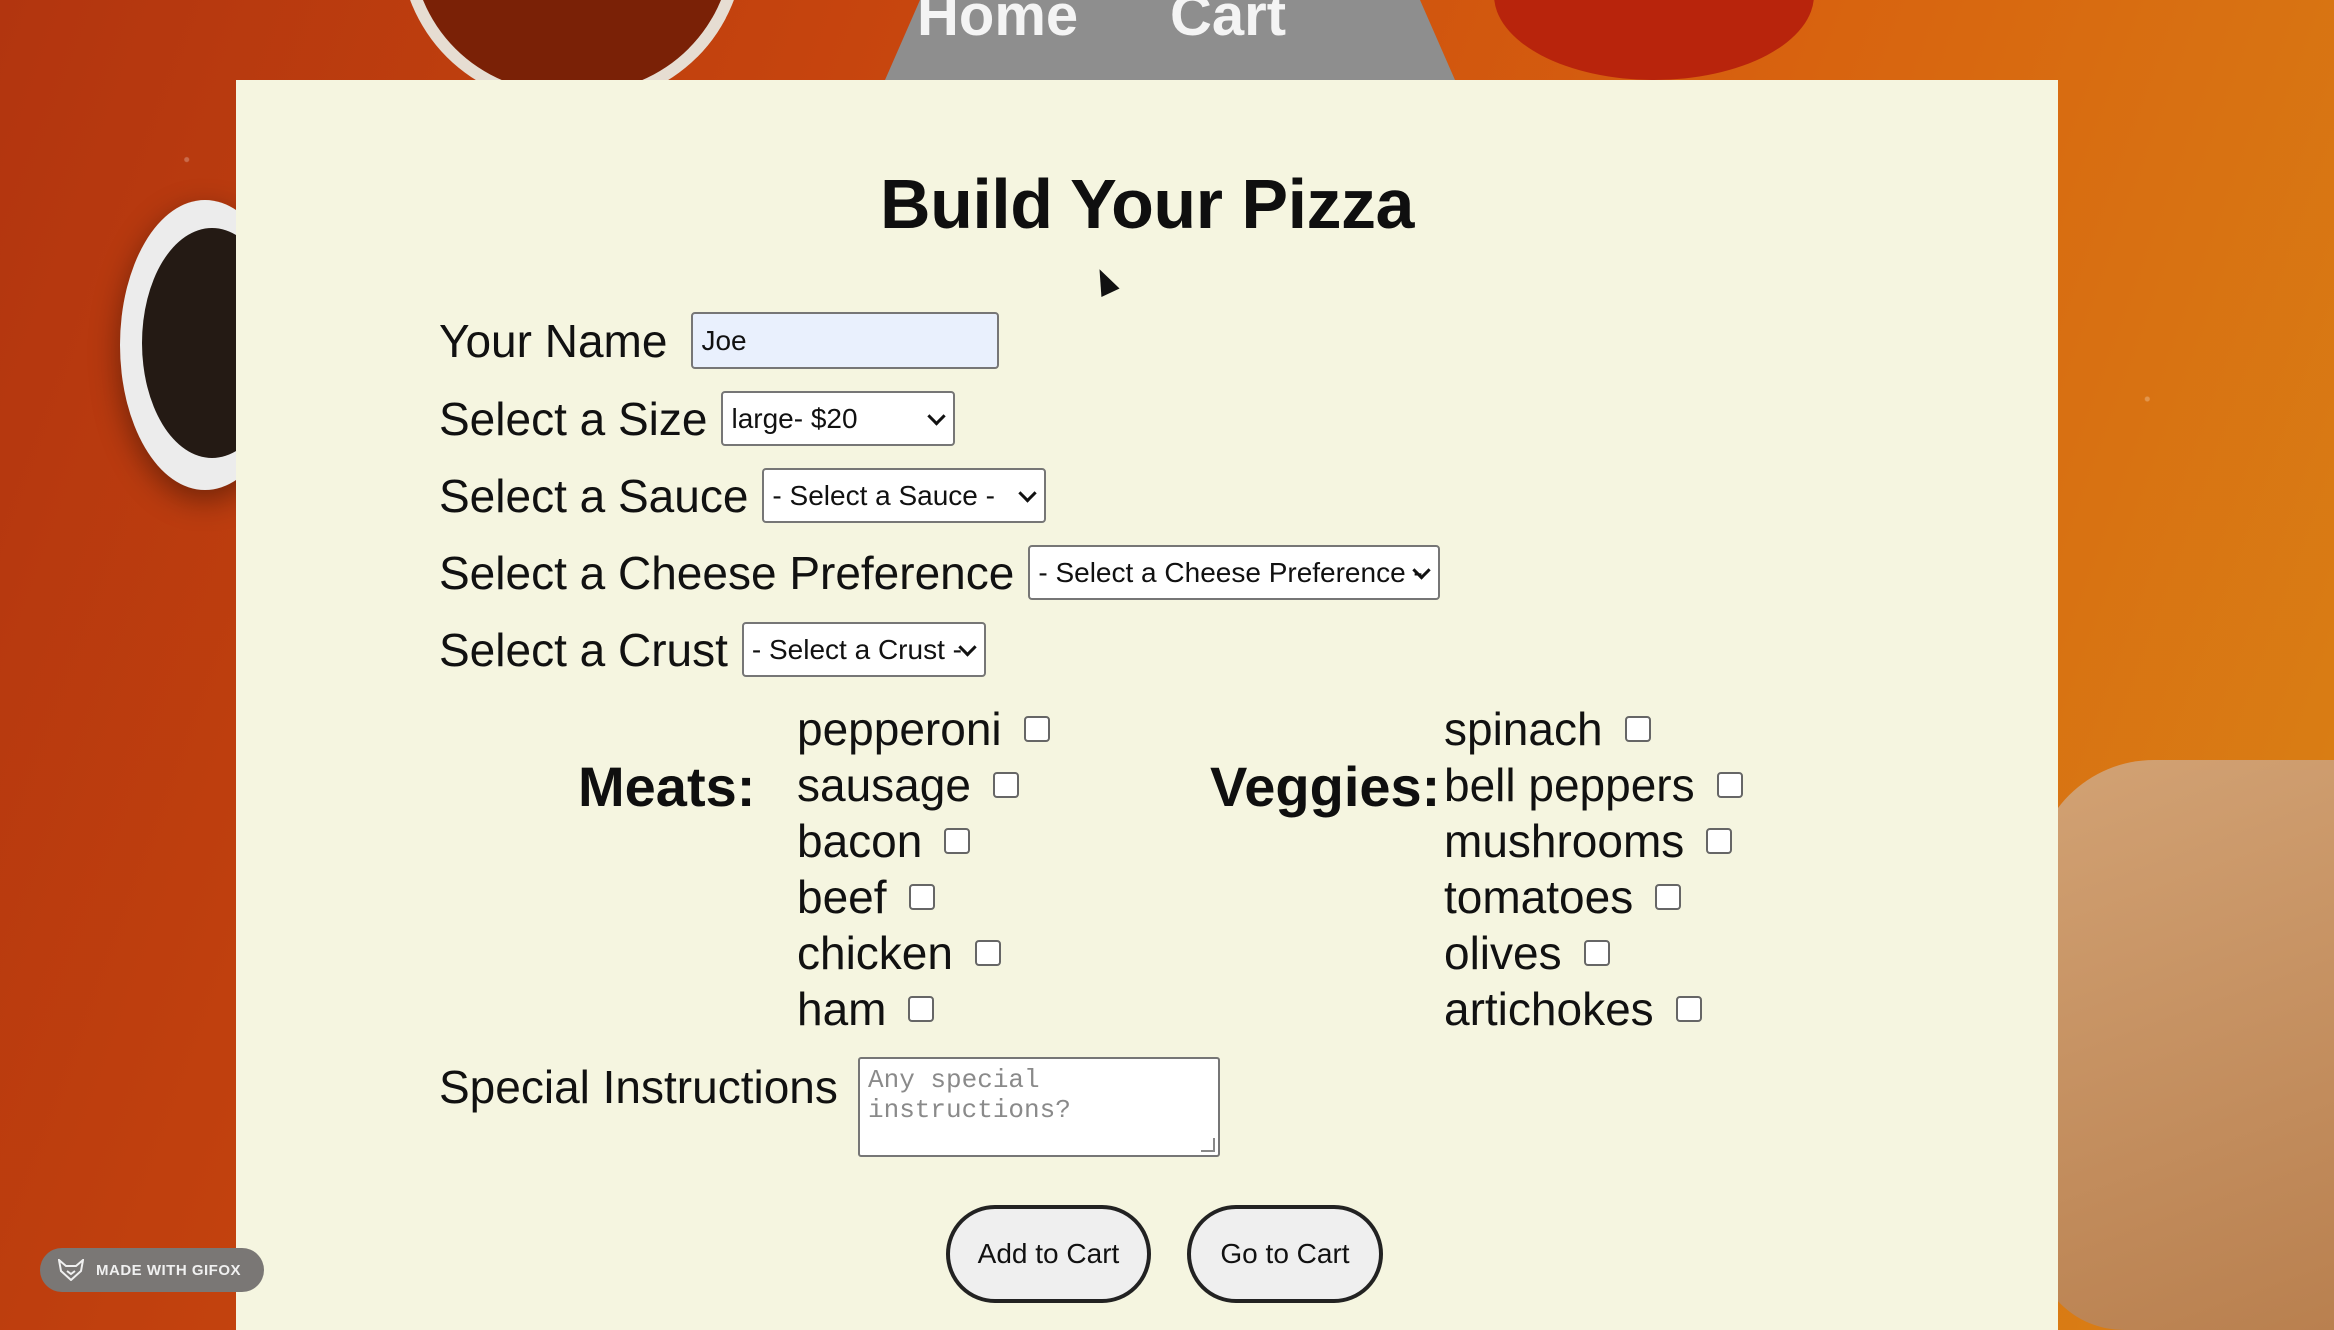  Describe the element at coordinates (794, 418) in the screenshot. I see `size-select-value: large- $20` at that location.